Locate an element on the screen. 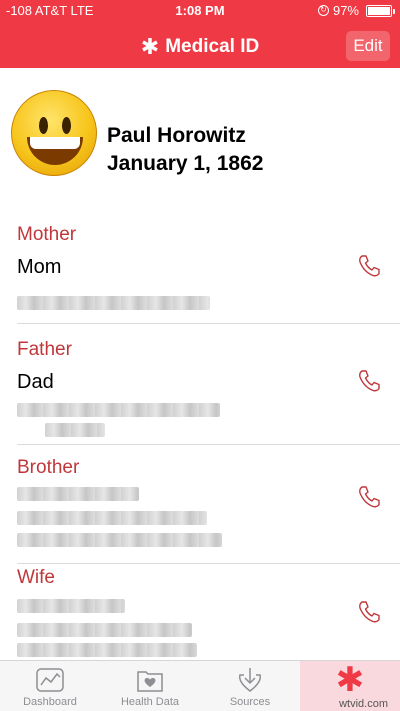 Image resolution: width=400 pixels, height=711 pixels. tab-sources: Sources is located at coordinates (250, 686).